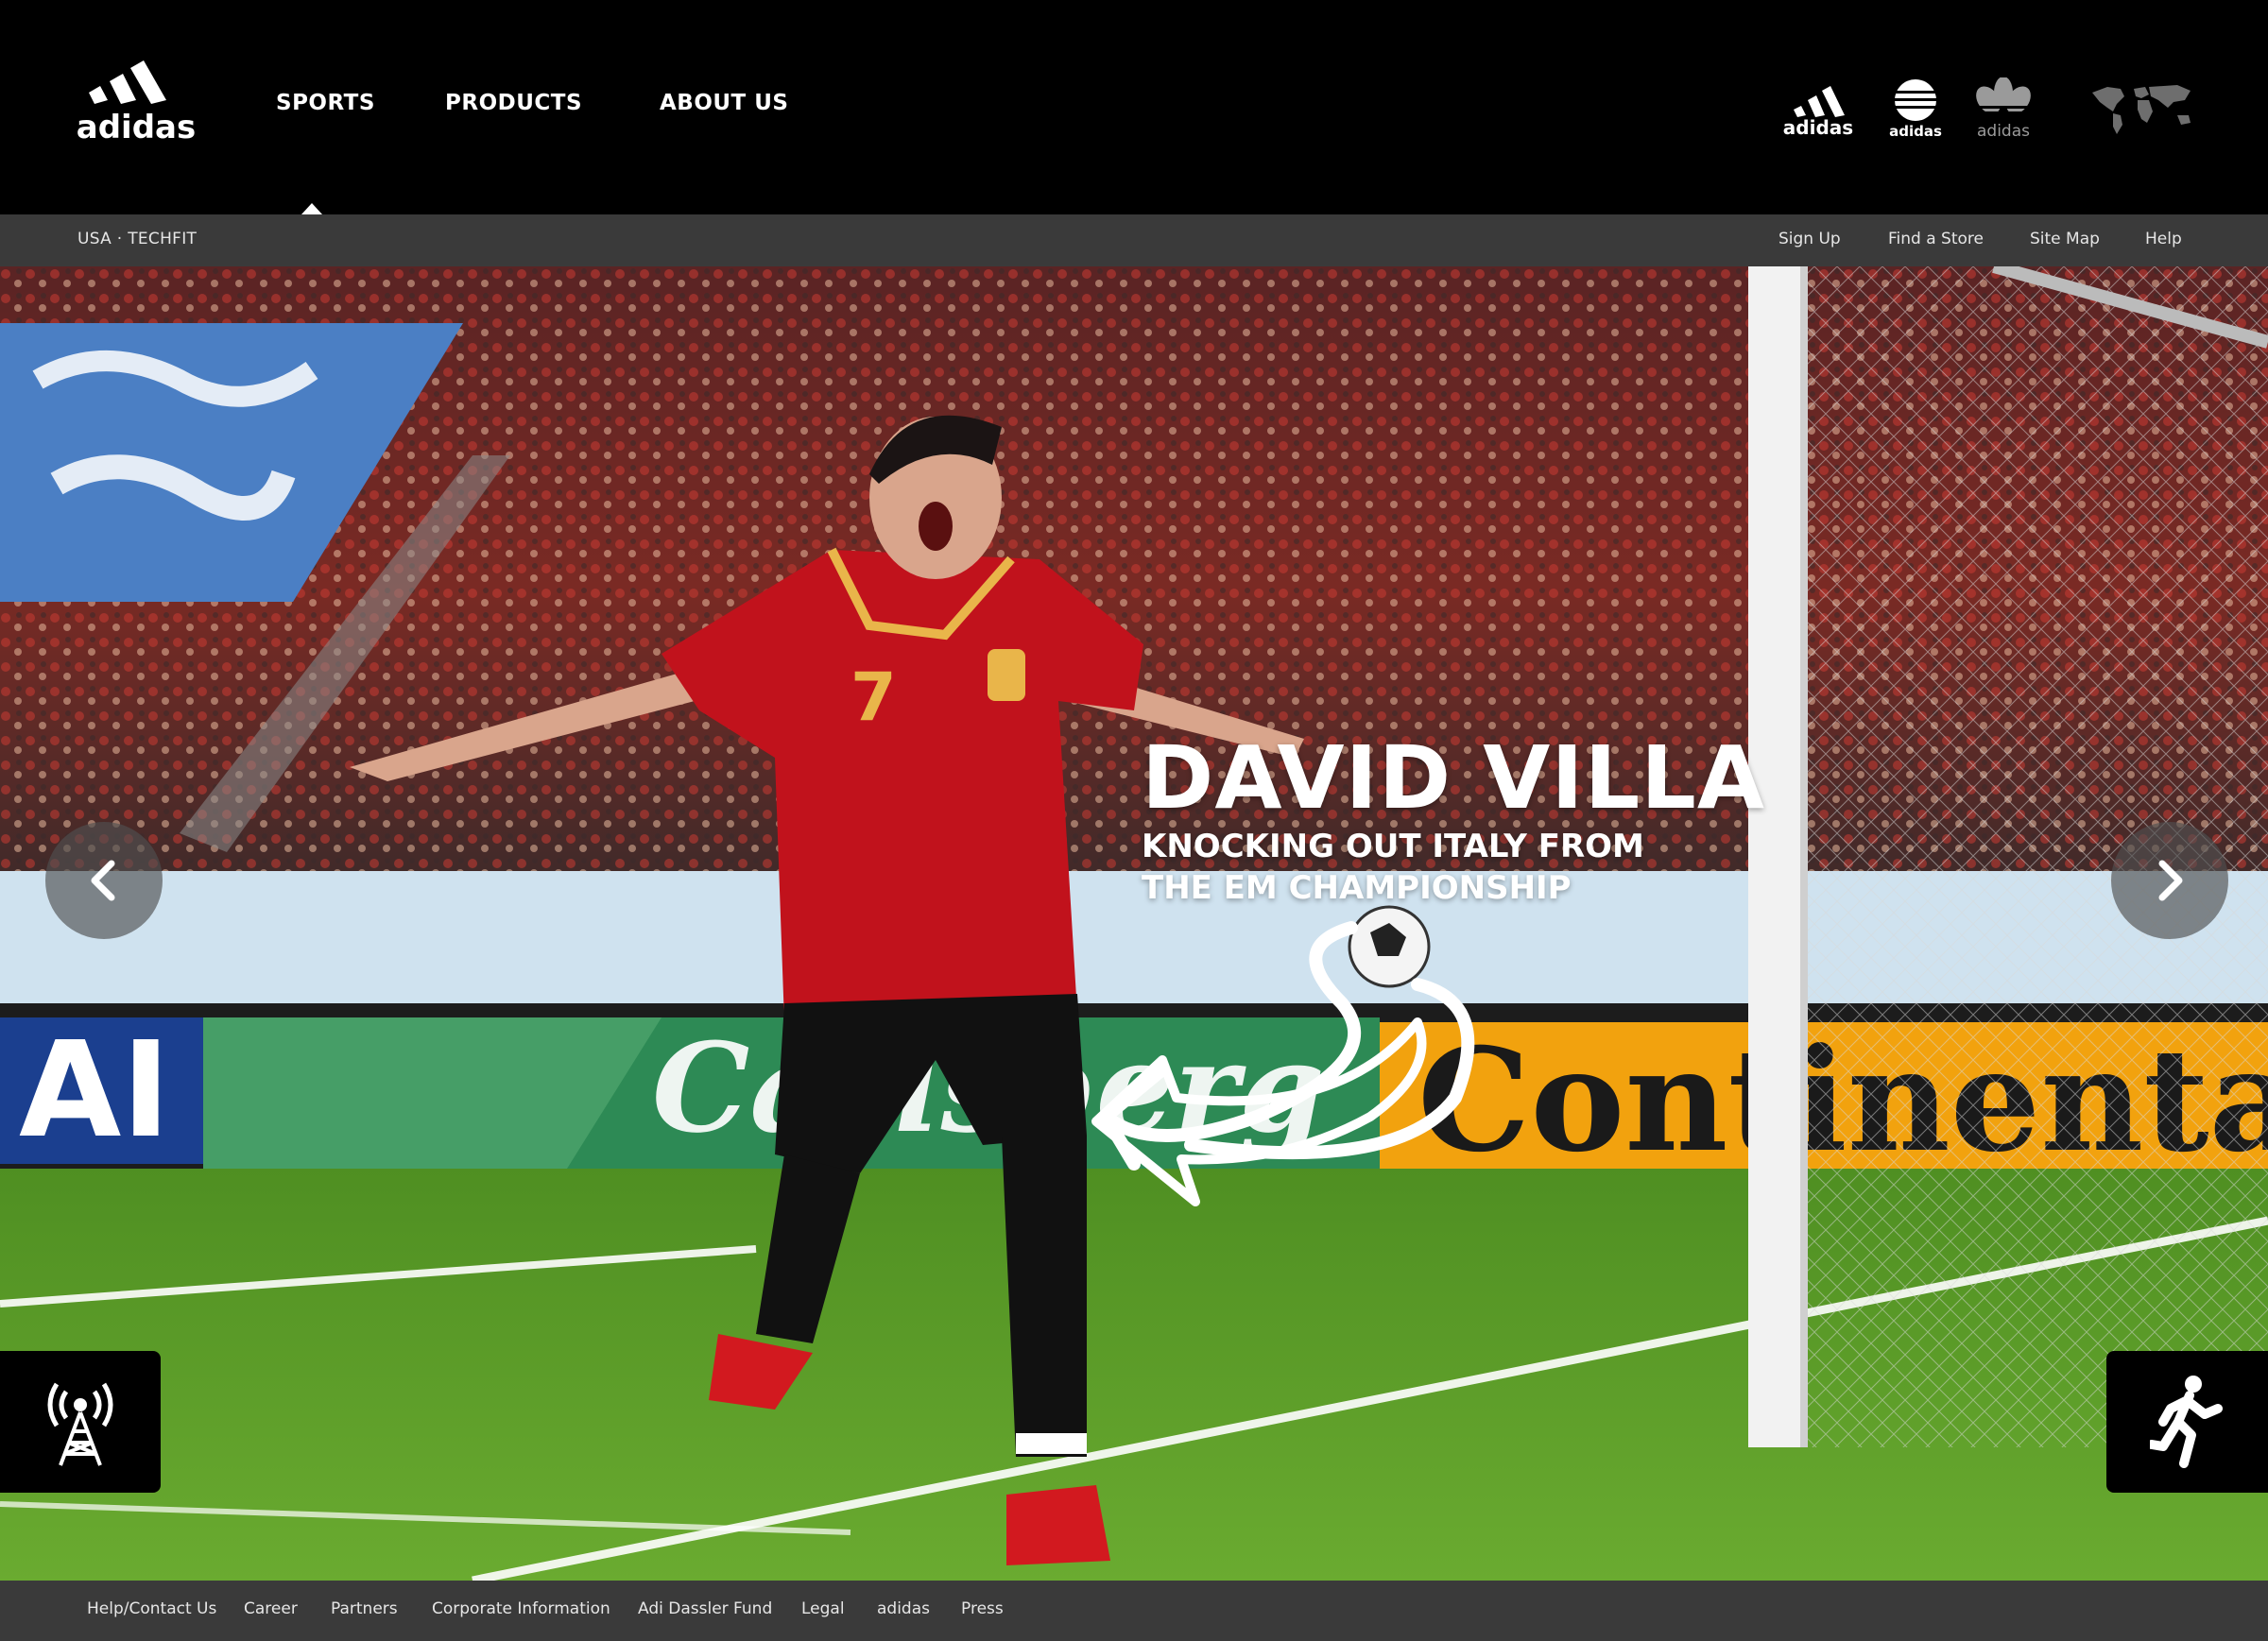  What do you see at coordinates (1357, 888) in the screenshot?
I see `hero-subtitle-line-2: THE EM CHAMPIONSHIP` at bounding box center [1357, 888].